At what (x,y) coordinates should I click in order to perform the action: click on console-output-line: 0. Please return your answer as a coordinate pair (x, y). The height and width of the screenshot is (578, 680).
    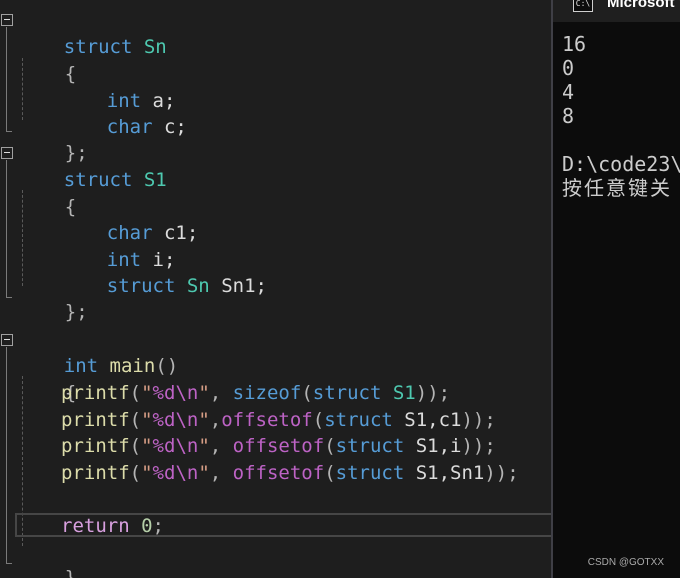
    Looking at the image, I should click on (568, 68).